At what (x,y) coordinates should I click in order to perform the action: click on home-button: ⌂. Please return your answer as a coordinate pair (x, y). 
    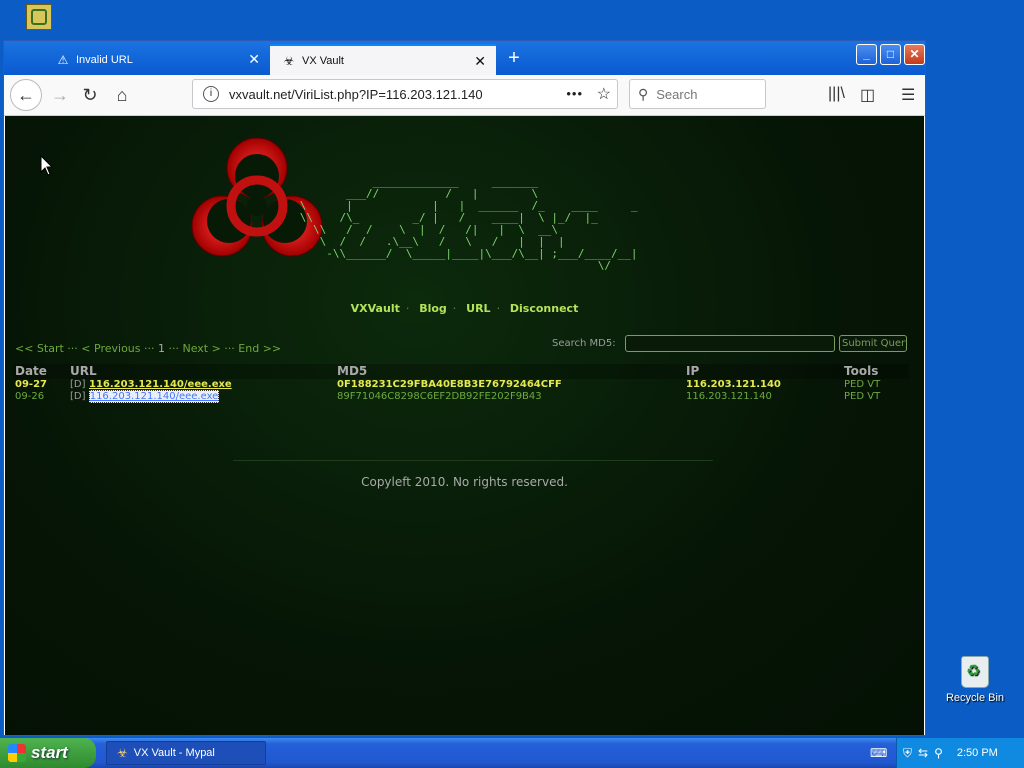
    Looking at the image, I should click on (122, 95).